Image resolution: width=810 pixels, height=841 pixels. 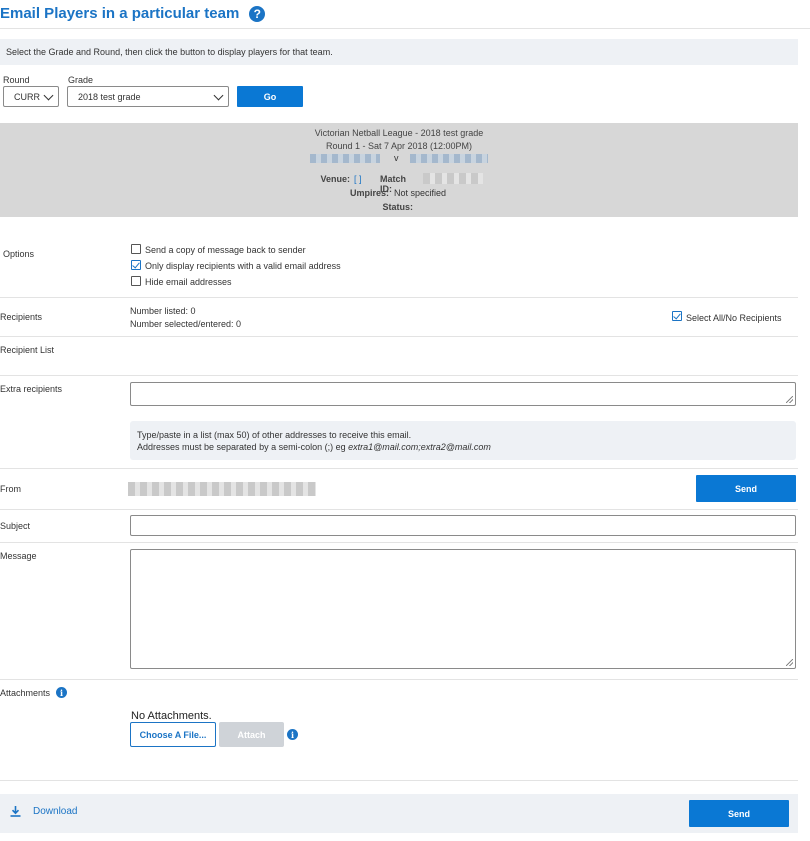 What do you see at coordinates (405, 28) in the screenshot?
I see `title-divider` at bounding box center [405, 28].